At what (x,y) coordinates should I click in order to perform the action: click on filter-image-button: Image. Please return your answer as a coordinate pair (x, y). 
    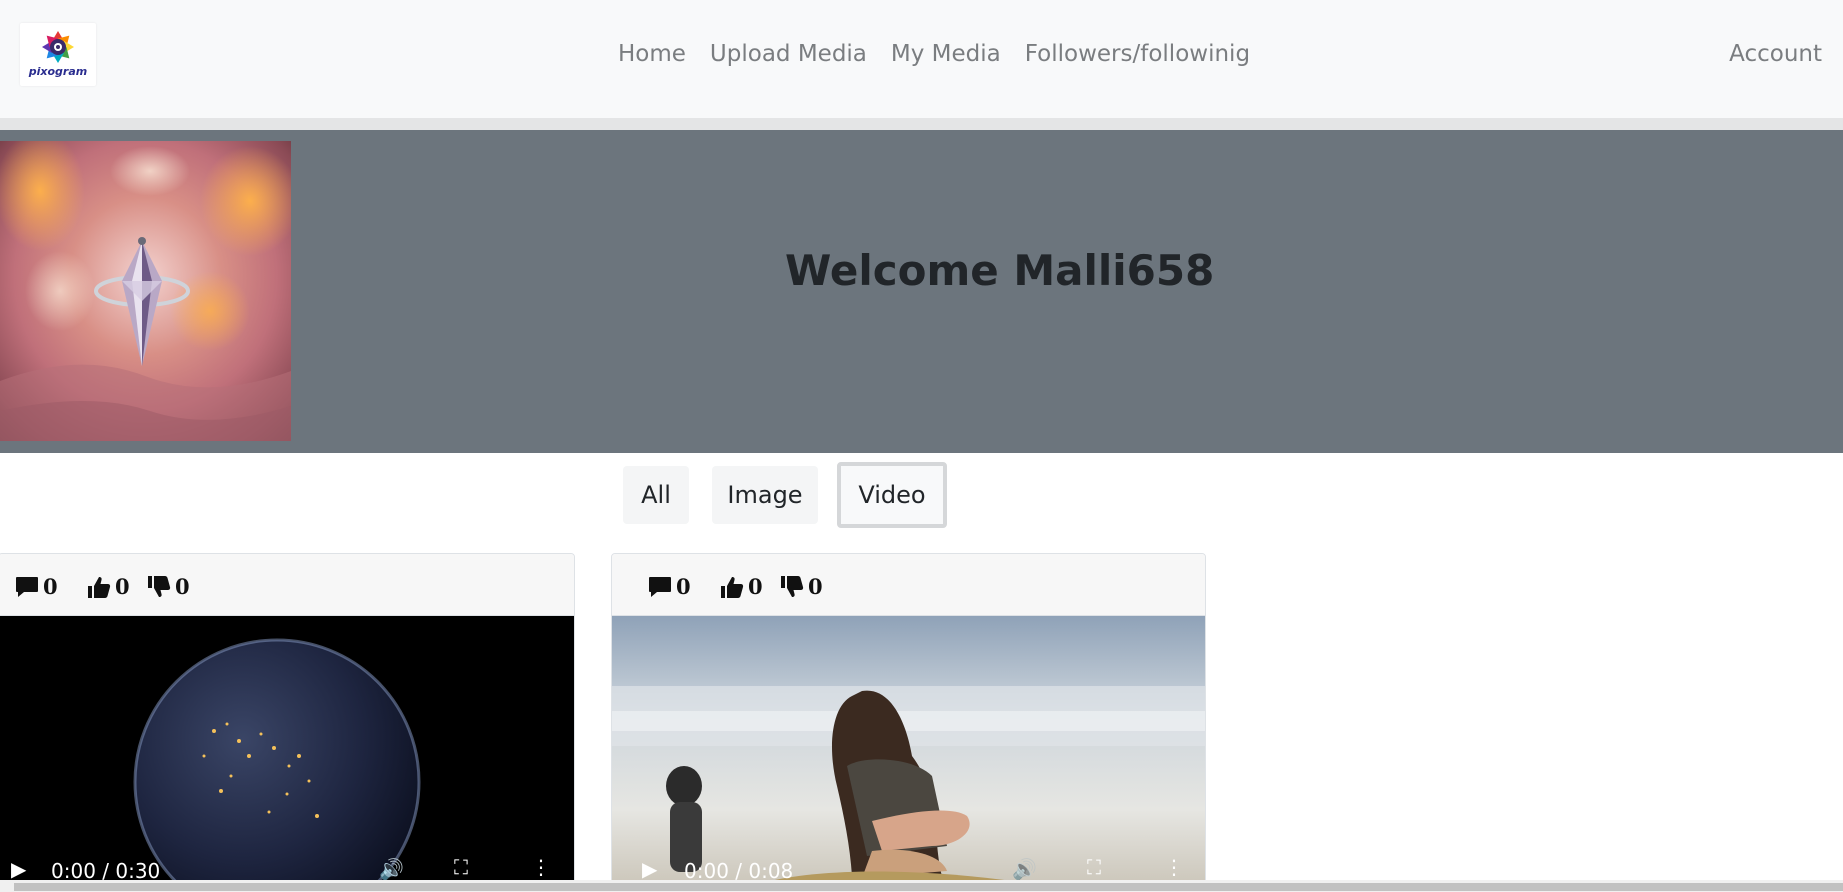
    Looking at the image, I should click on (765, 495).